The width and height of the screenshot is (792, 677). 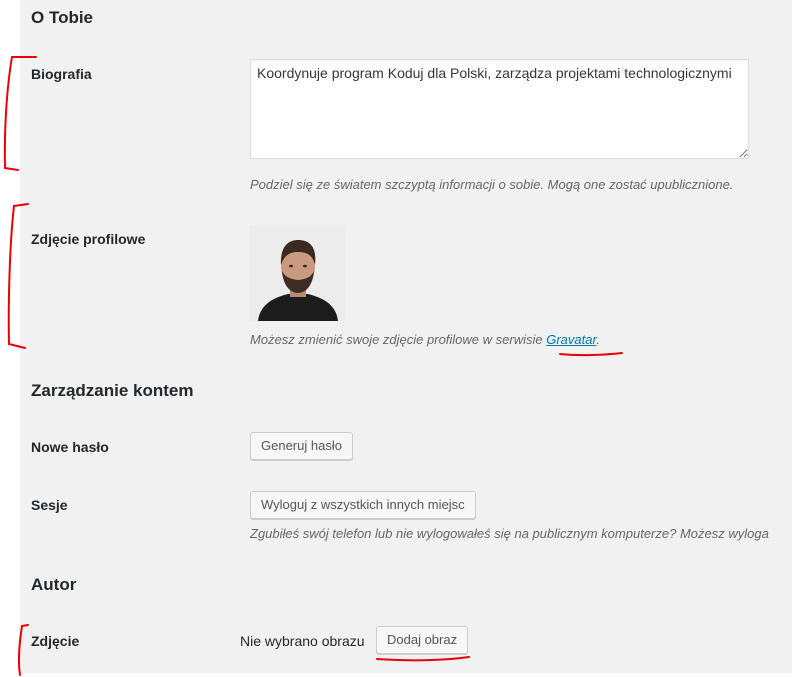 What do you see at coordinates (571, 339) in the screenshot?
I see `gravatar-link: Gravatar` at bounding box center [571, 339].